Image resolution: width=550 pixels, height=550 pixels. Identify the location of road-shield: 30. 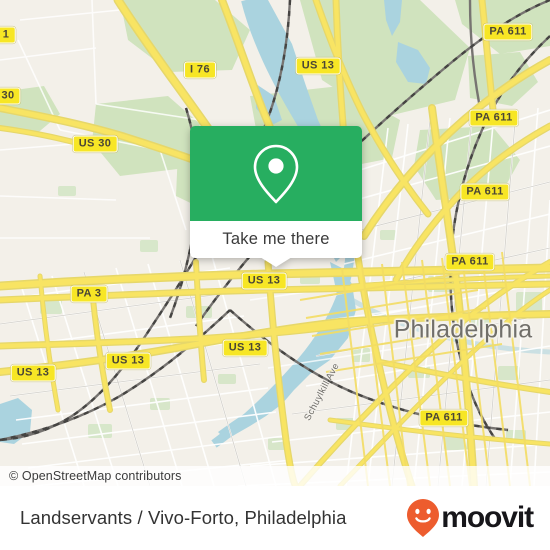
(10, 96).